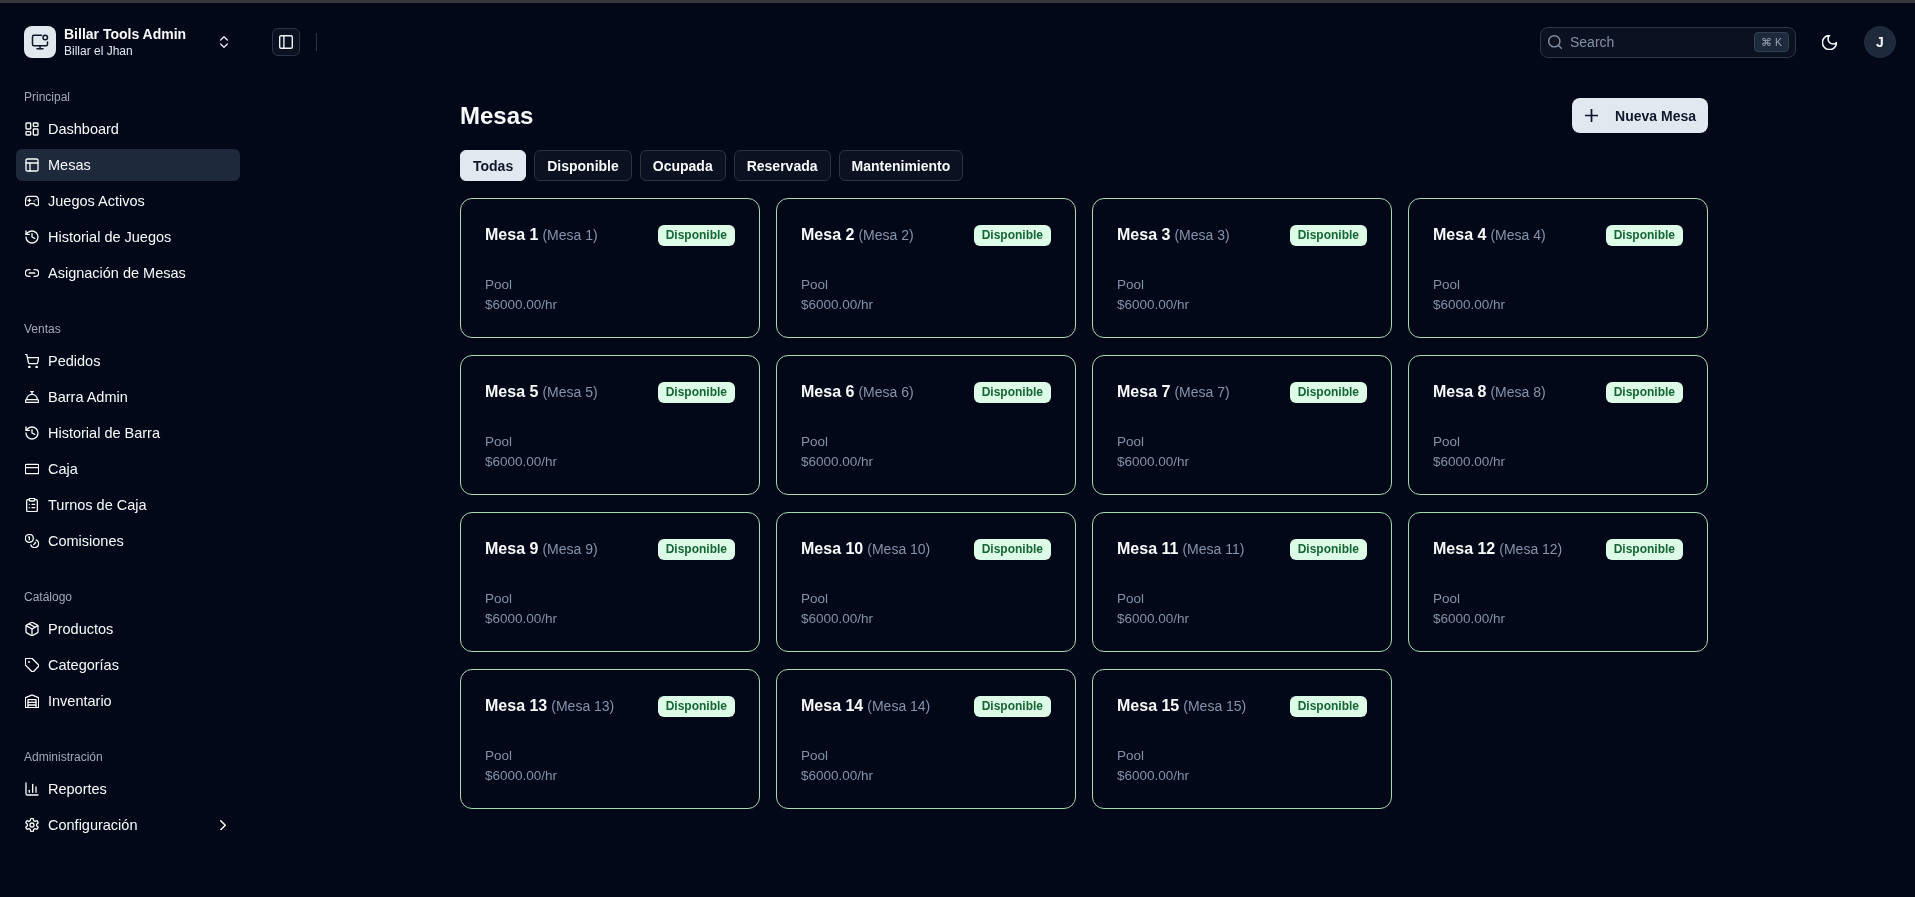 This screenshot has height=897, width=1915. Describe the element at coordinates (832, 706) in the screenshot. I see `table-name: Mesa 14` at that location.